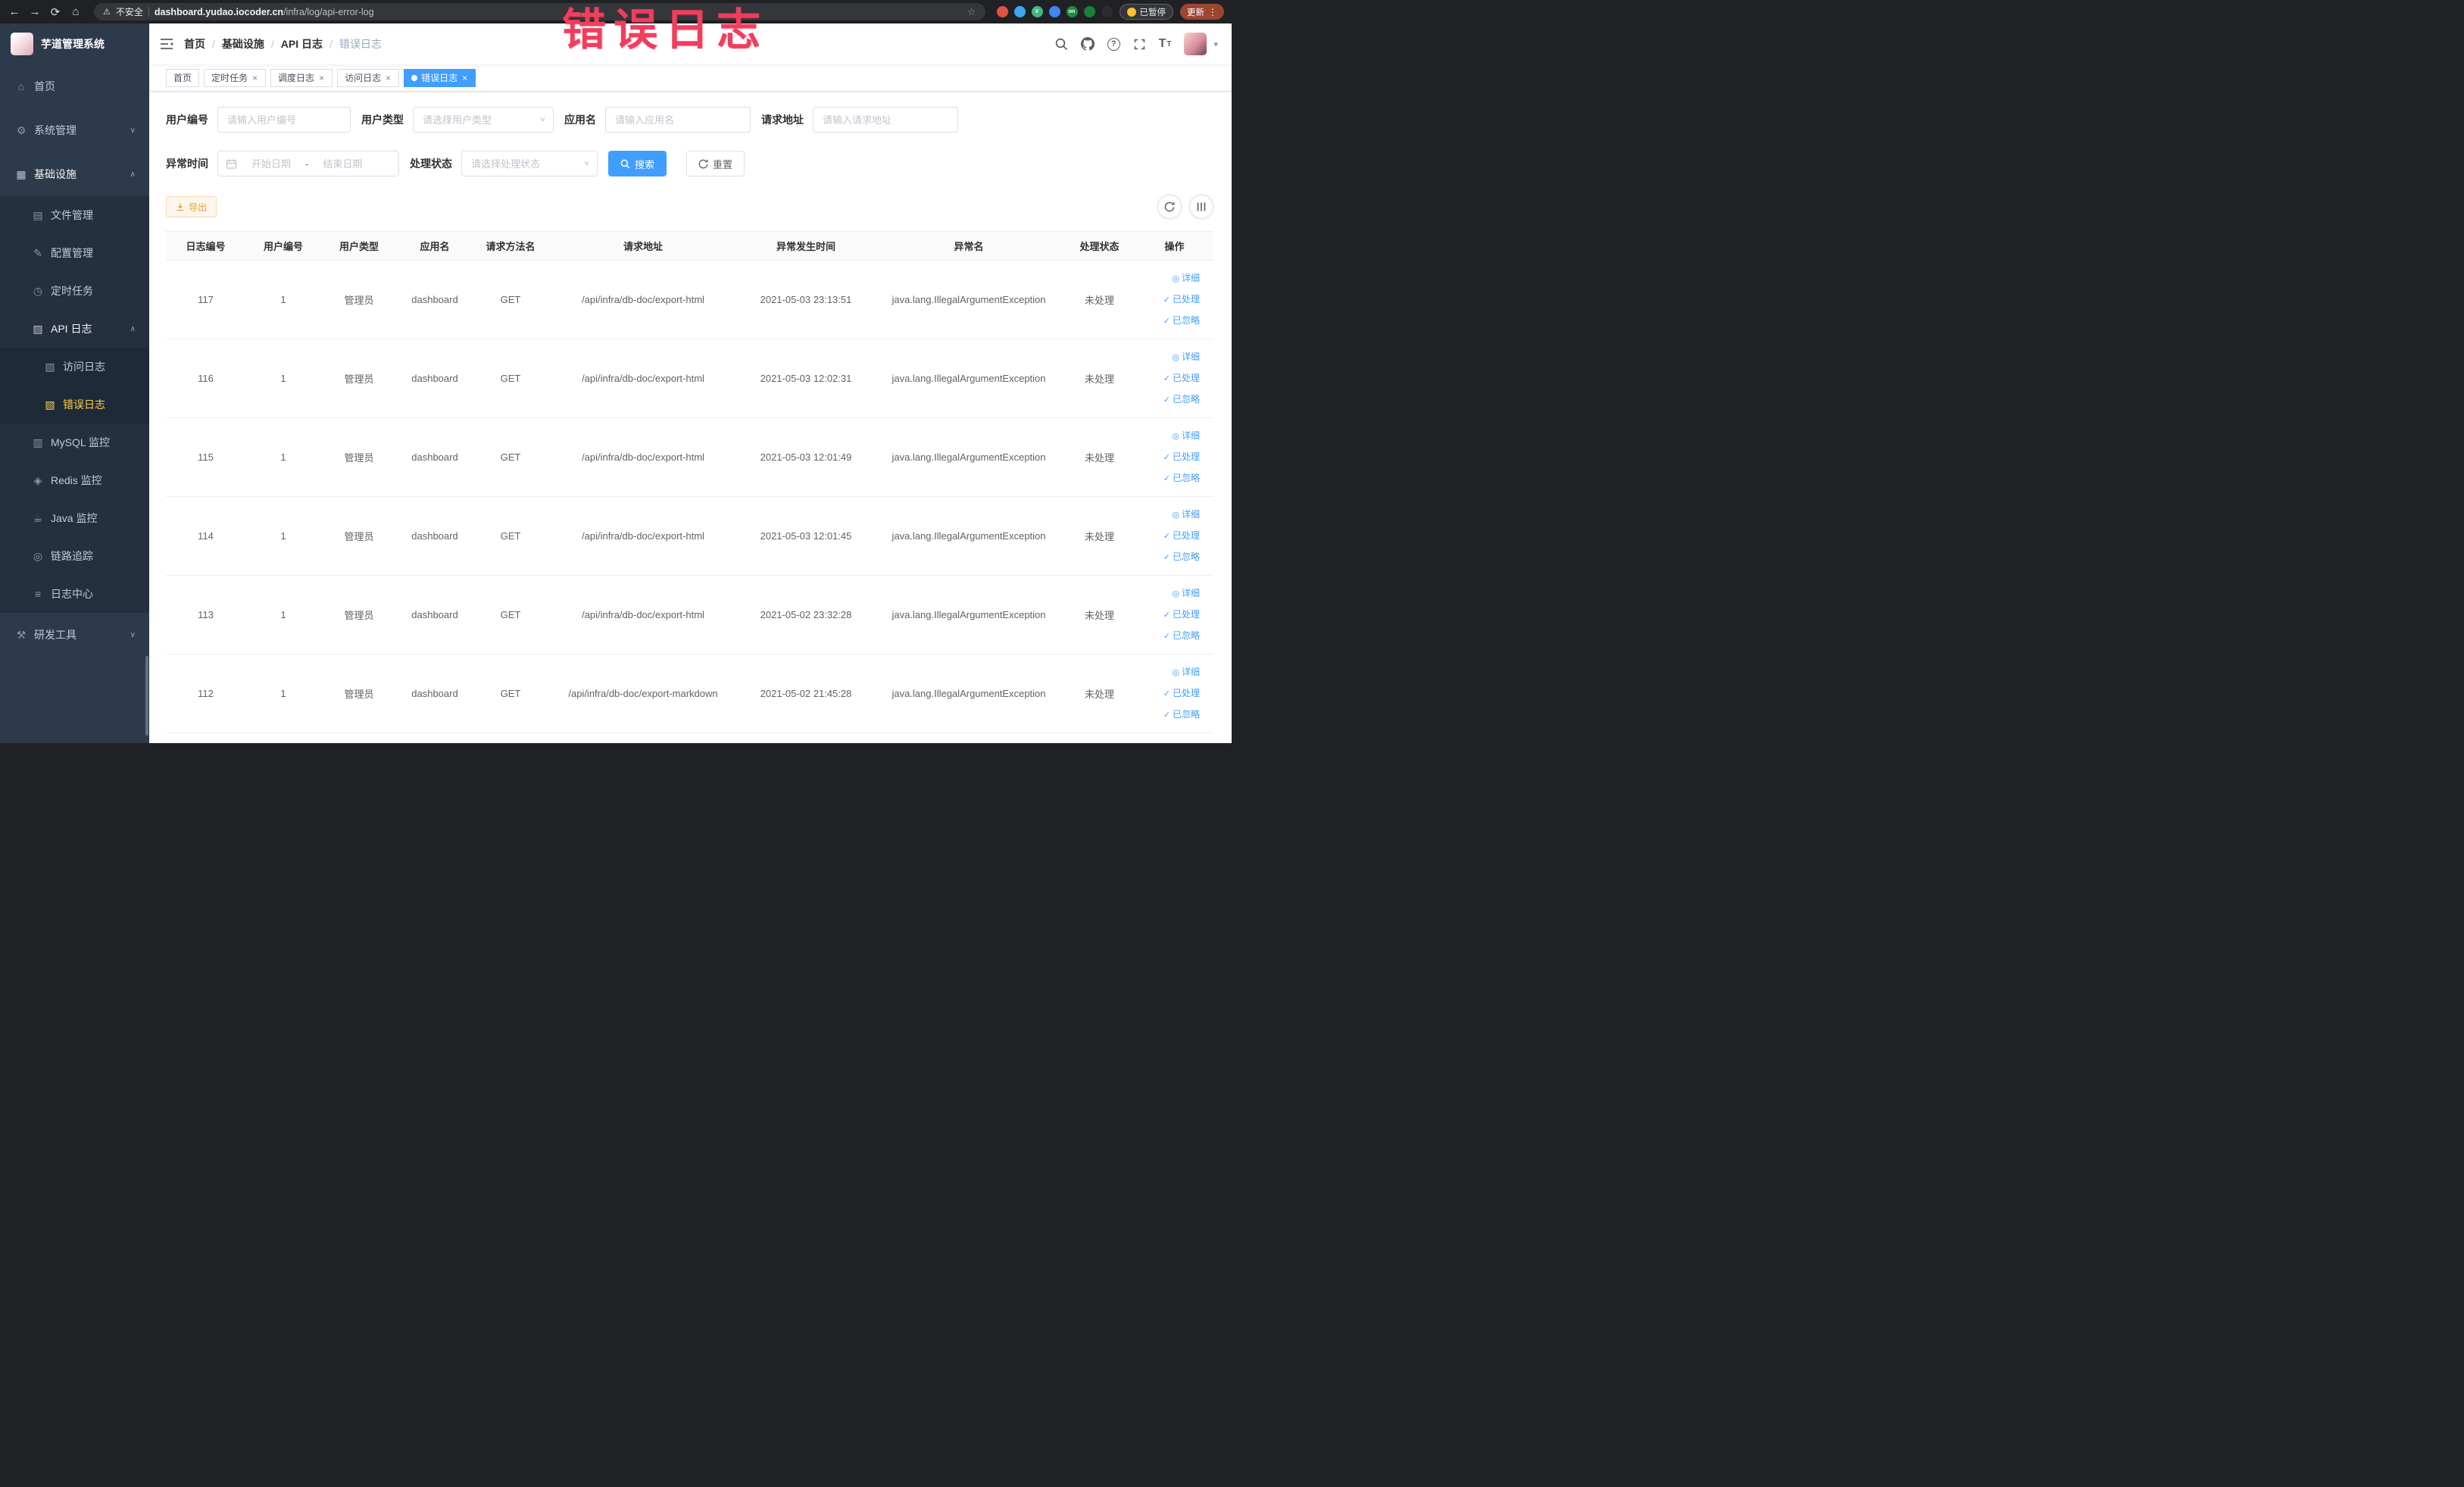 Image resolution: width=2464 pixels, height=1487 pixels. What do you see at coordinates (229, 78) in the screenshot?
I see `tab-label: 定时任务` at bounding box center [229, 78].